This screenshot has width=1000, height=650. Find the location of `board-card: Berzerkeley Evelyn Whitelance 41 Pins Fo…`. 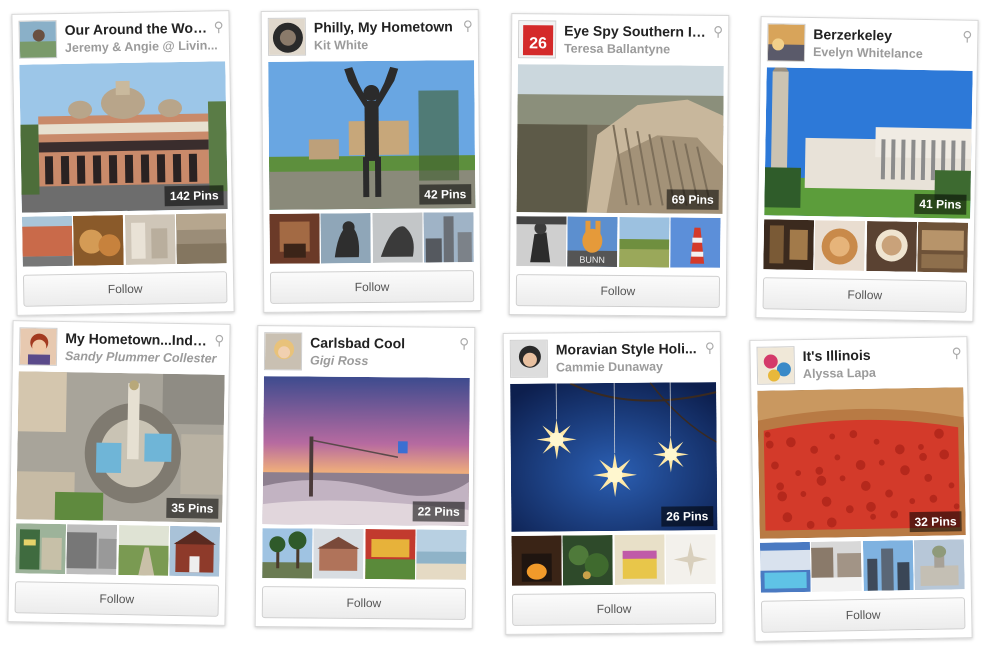

board-card: Berzerkeley Evelyn Whitelance 41 Pins Fo… is located at coordinates (867, 169).